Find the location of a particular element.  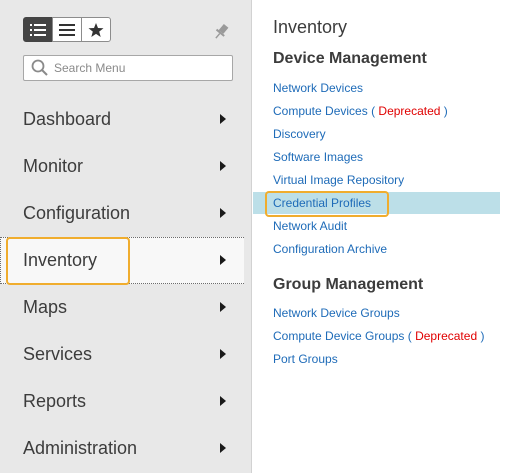

link-label: Software Images is located at coordinates (318, 157).